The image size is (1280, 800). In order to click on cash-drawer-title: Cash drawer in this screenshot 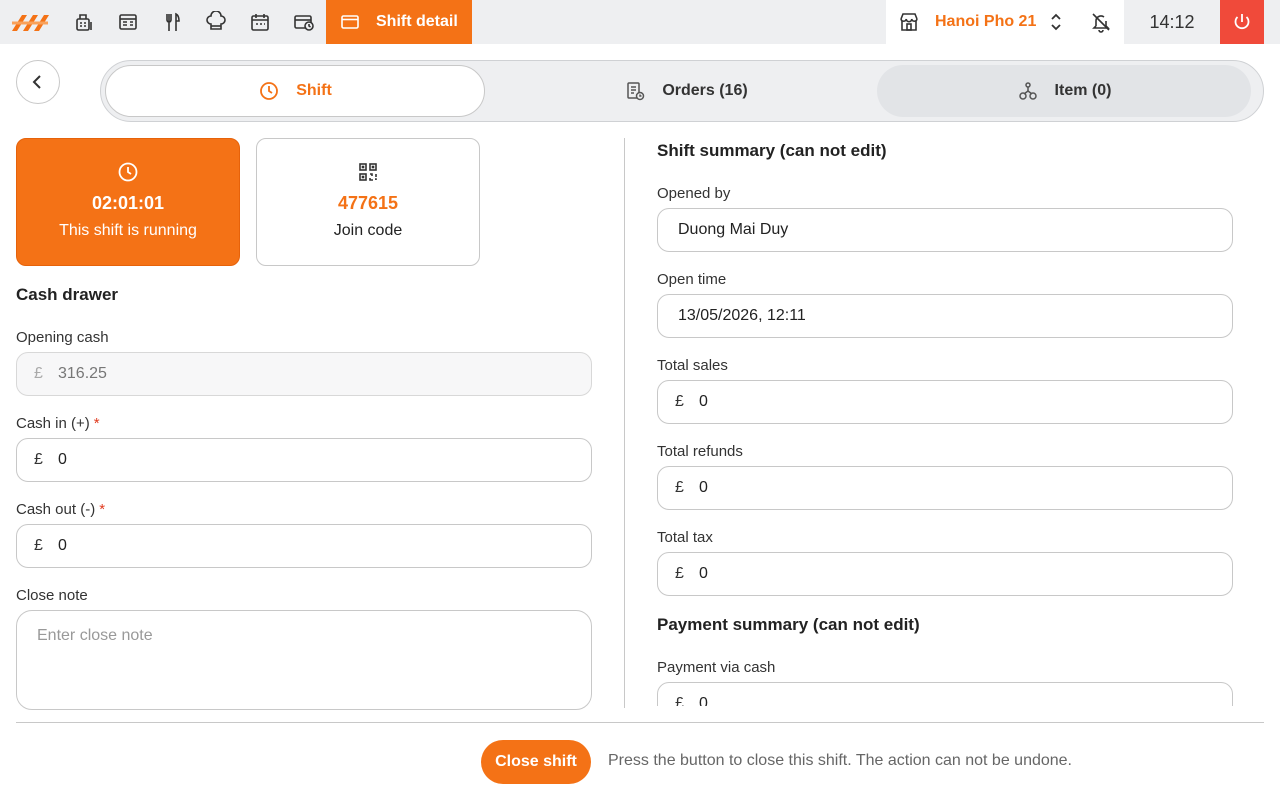, I will do `click(67, 294)`.